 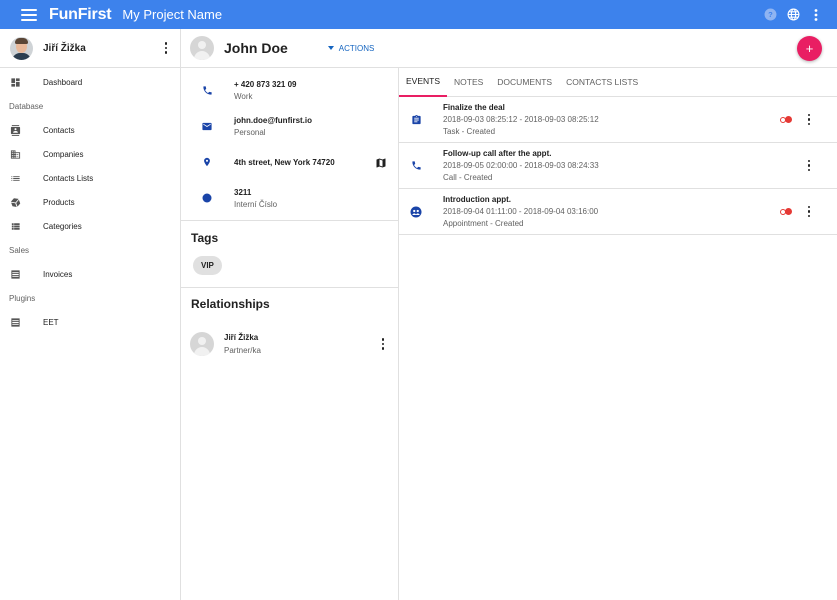 I want to click on help-icon: ?, so click(x=770, y=15).